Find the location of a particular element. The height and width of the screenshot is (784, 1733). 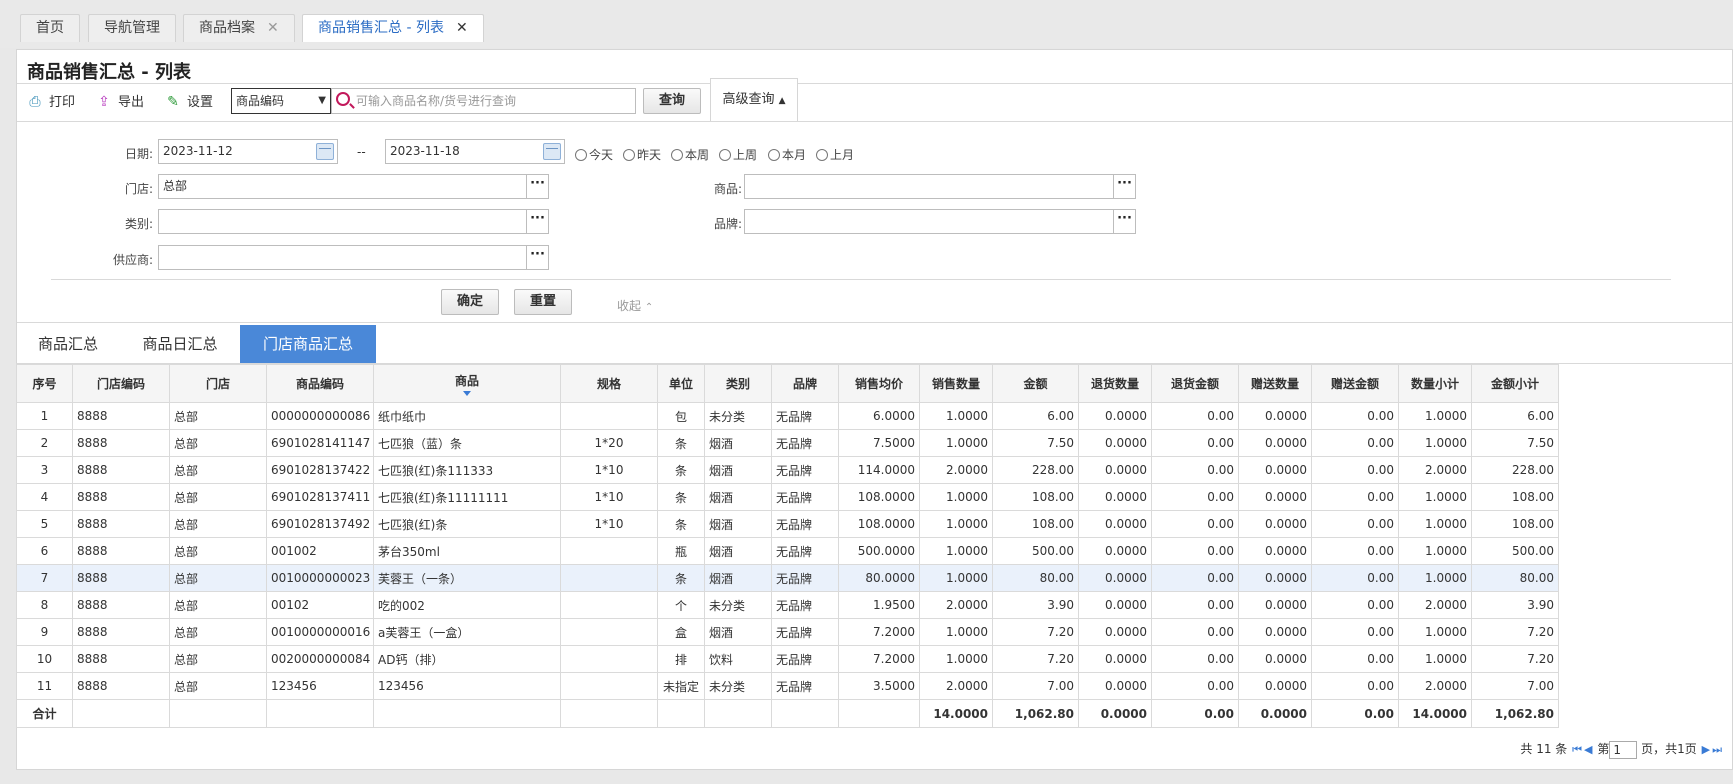

column-header-product-code: 商品编码 is located at coordinates (320, 383).